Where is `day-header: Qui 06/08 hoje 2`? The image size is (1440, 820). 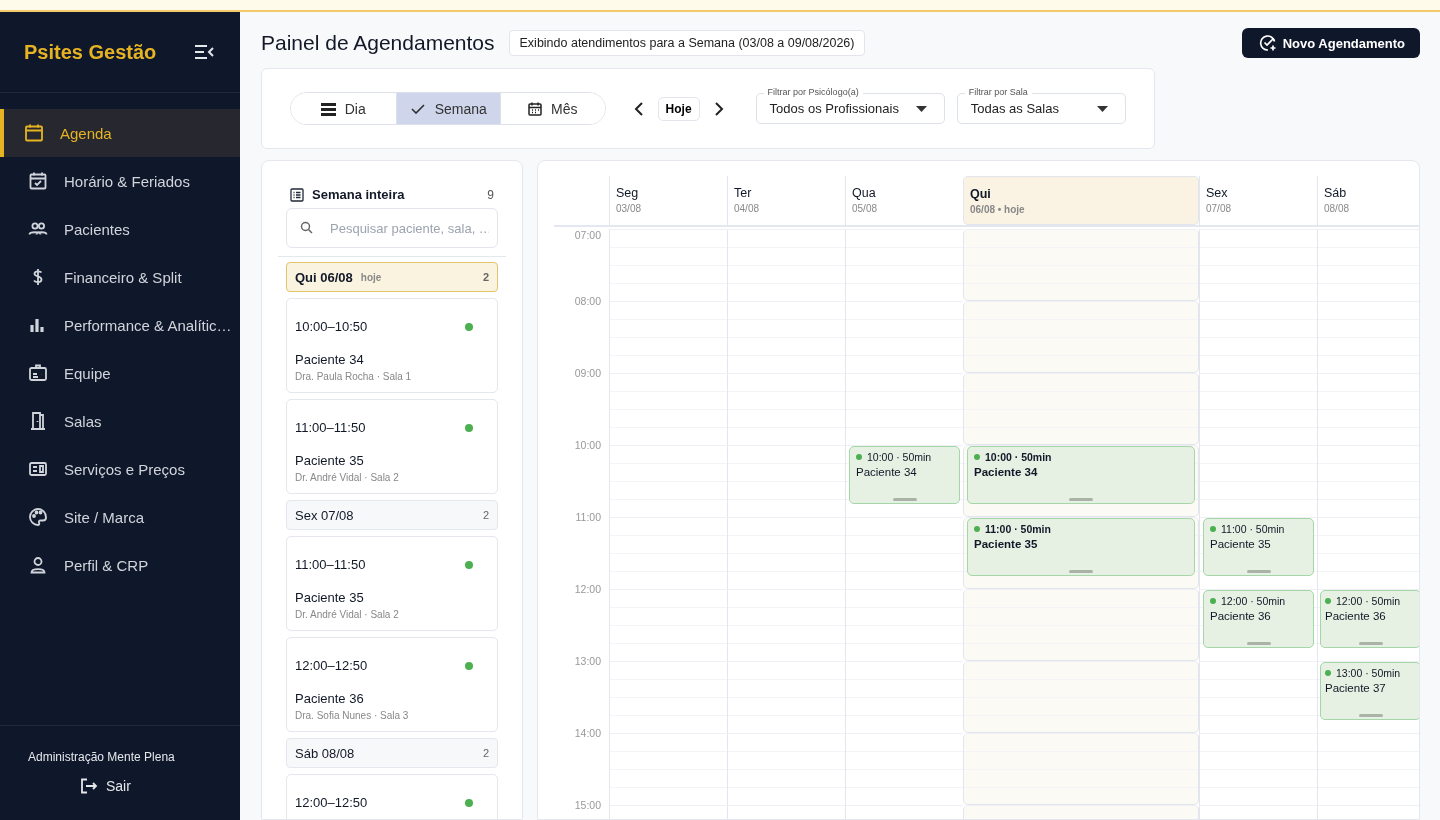 day-header: Qui 06/08 hoje 2 is located at coordinates (392, 277).